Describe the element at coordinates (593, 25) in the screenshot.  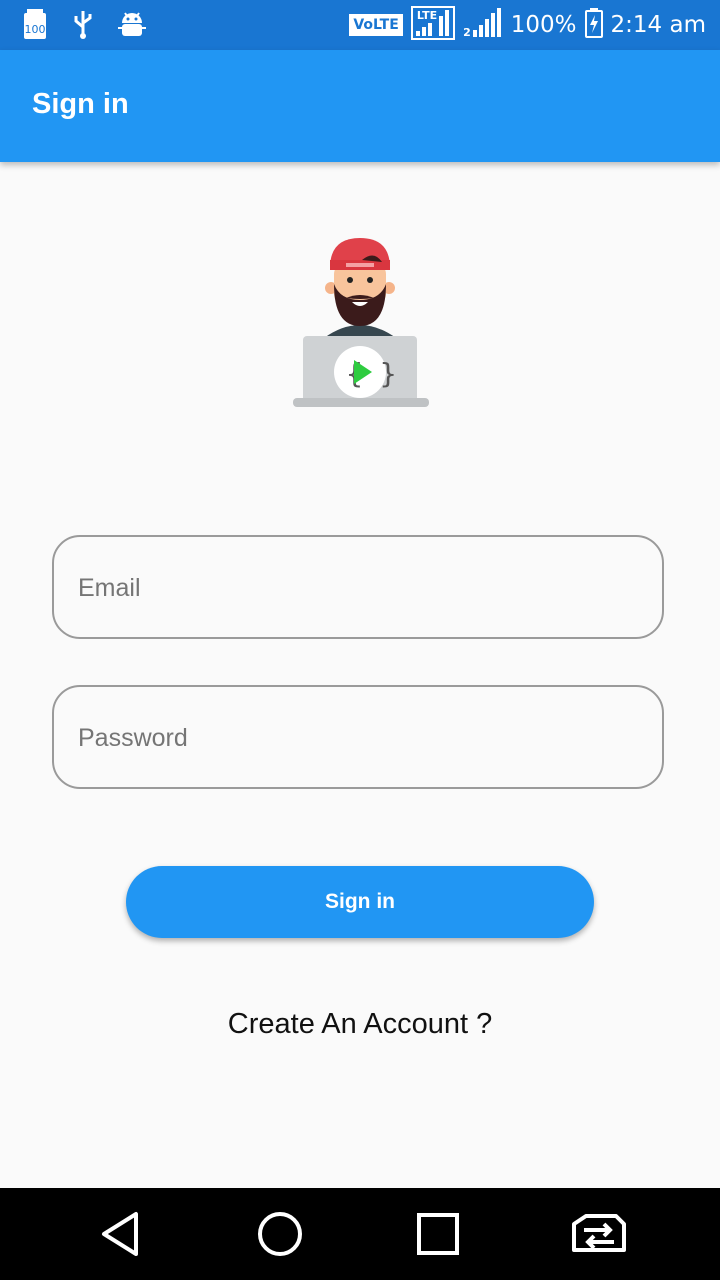
I see `battery-charging-icon` at that location.